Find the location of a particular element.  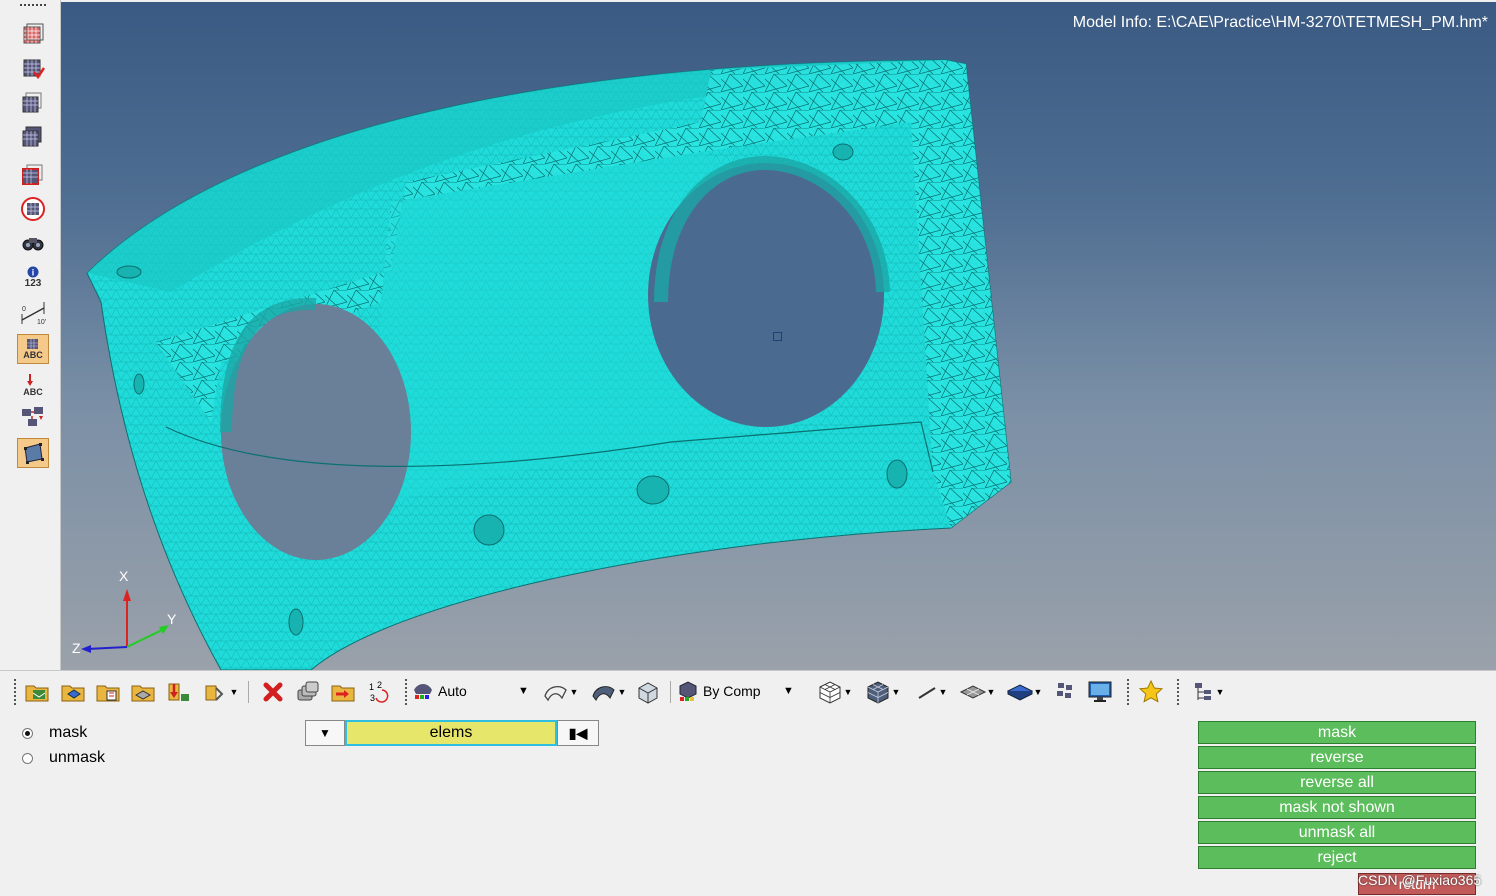

renumber-icon: 123 is located at coordinates (379, 692).